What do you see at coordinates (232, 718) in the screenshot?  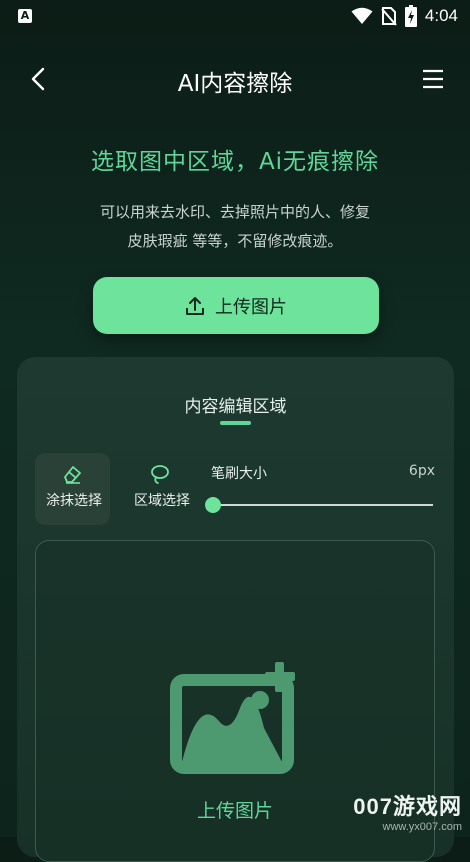 I see `add-image-icon` at bounding box center [232, 718].